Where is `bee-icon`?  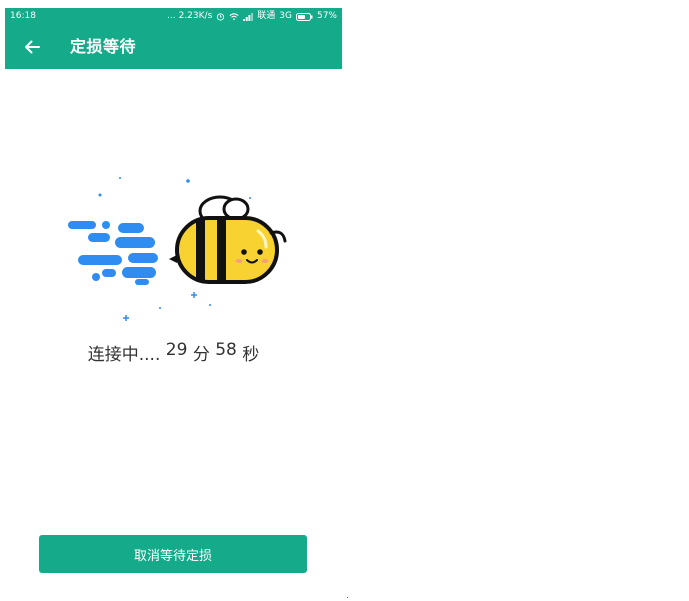 bee-icon is located at coordinates (177, 249).